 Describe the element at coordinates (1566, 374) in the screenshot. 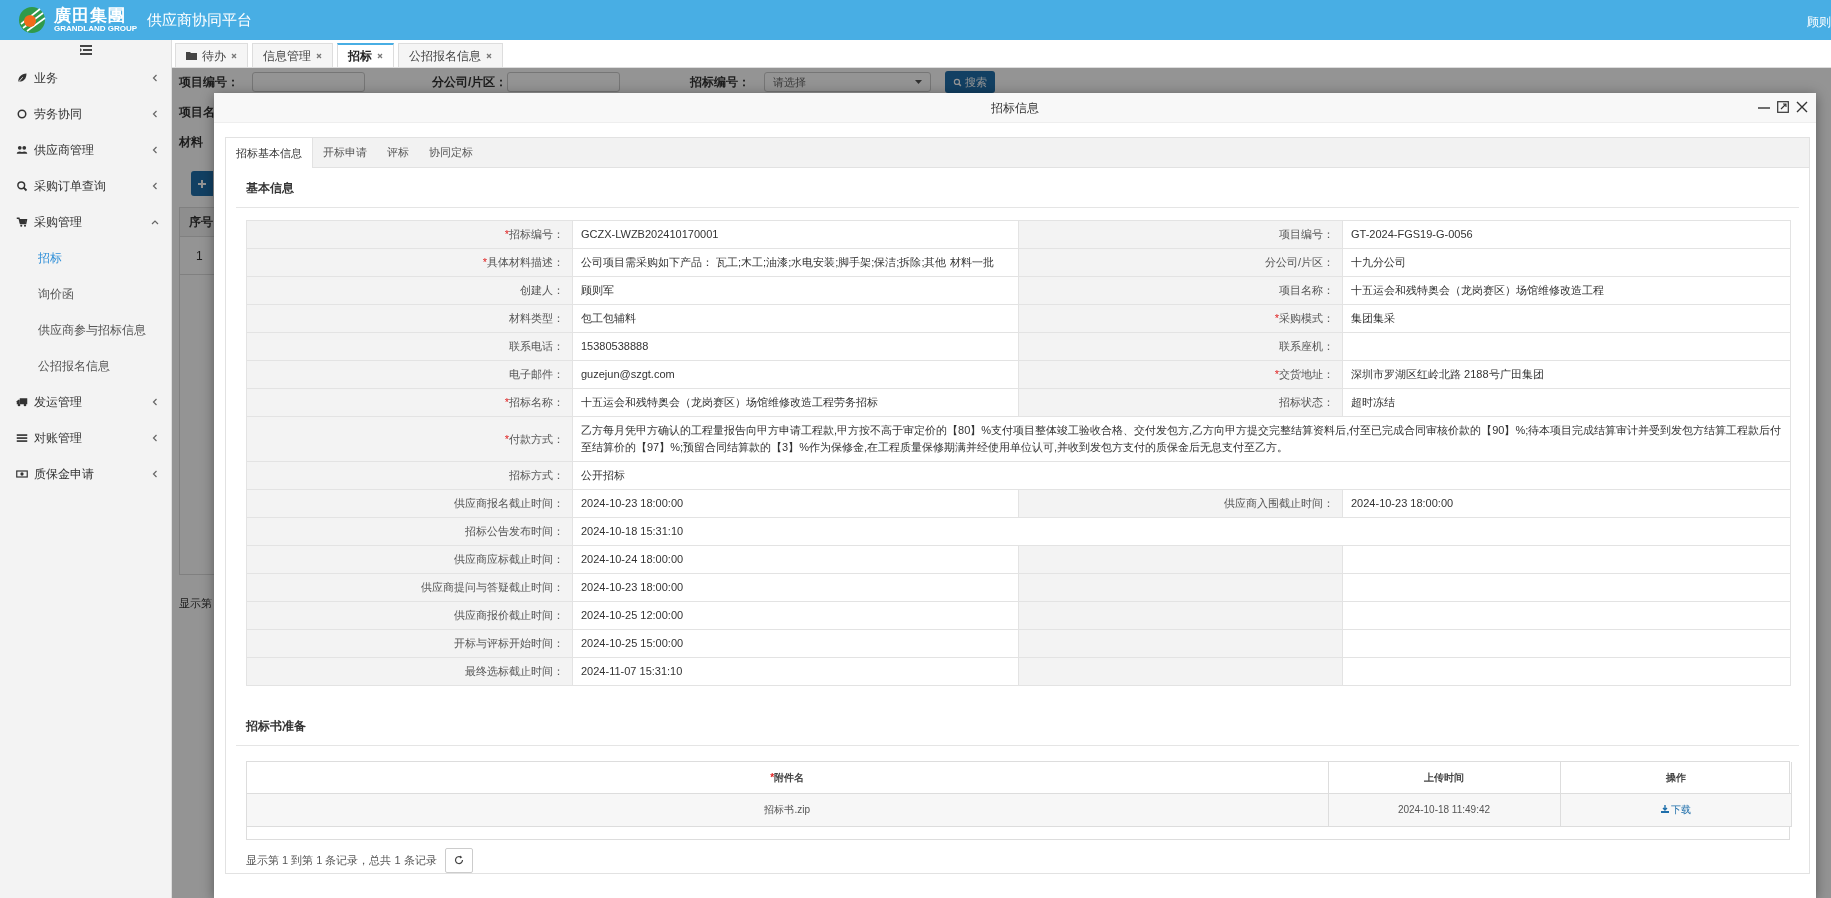

I see `field-value: 深圳市罗湖区红岭北路 2188号广田集团` at that location.